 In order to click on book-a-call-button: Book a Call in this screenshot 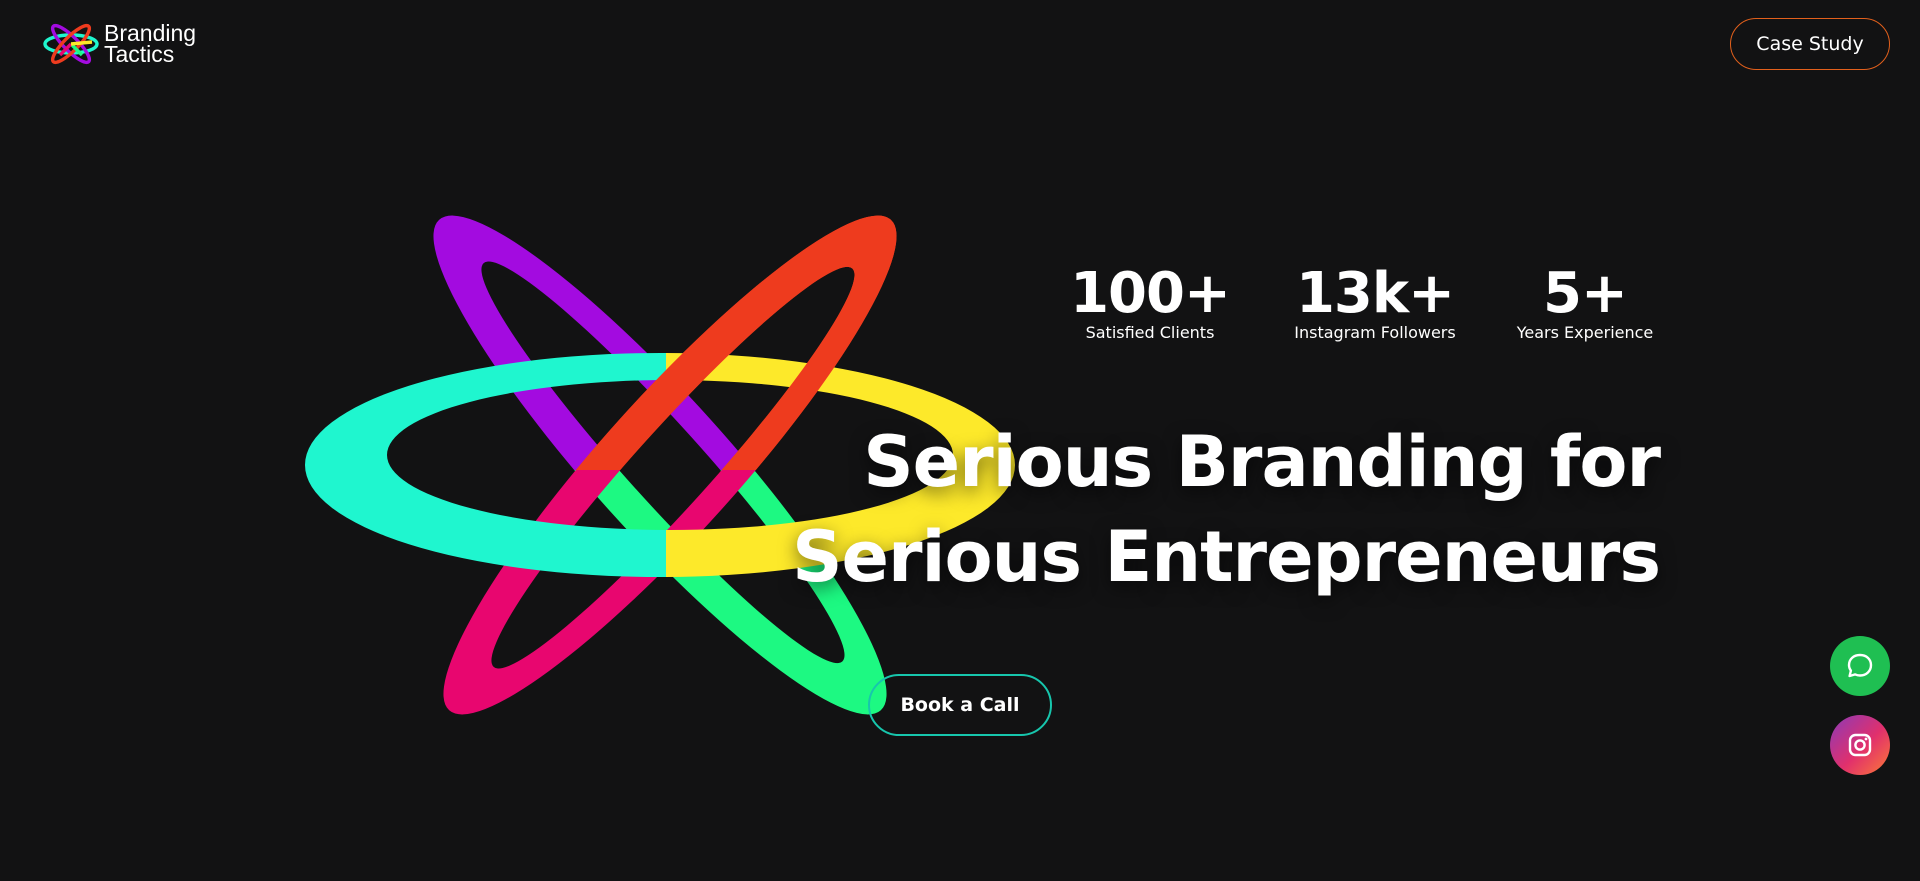, I will do `click(960, 705)`.